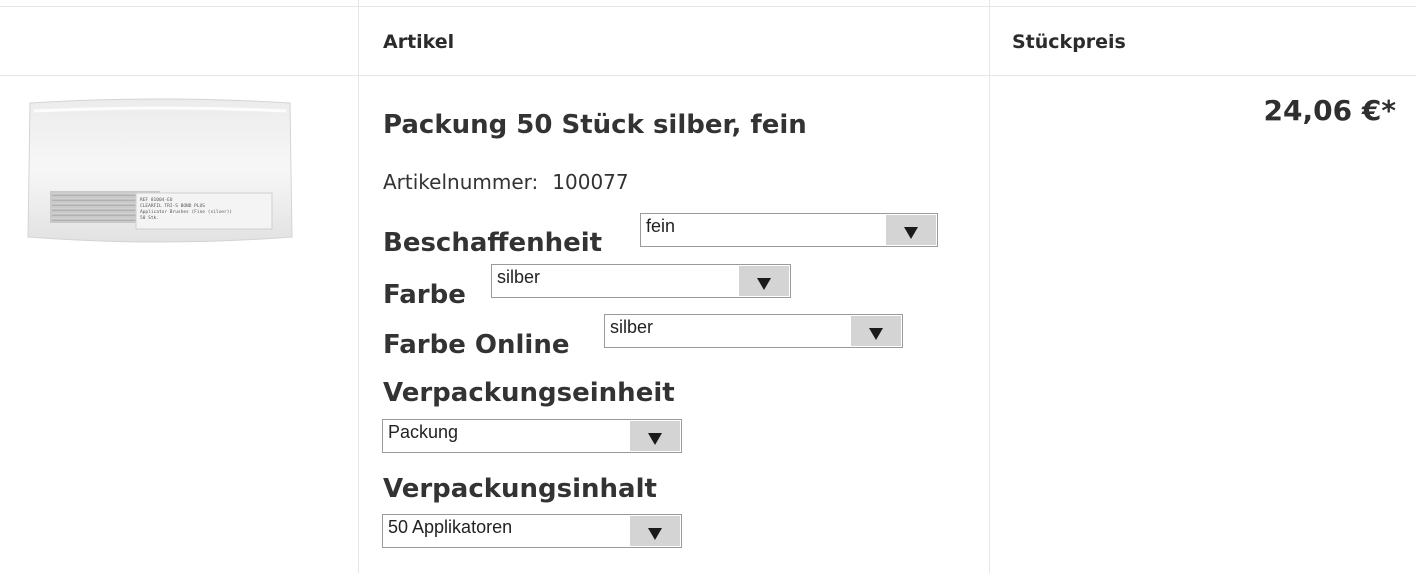  I want to click on article-number-value: 100077, so click(590, 182).